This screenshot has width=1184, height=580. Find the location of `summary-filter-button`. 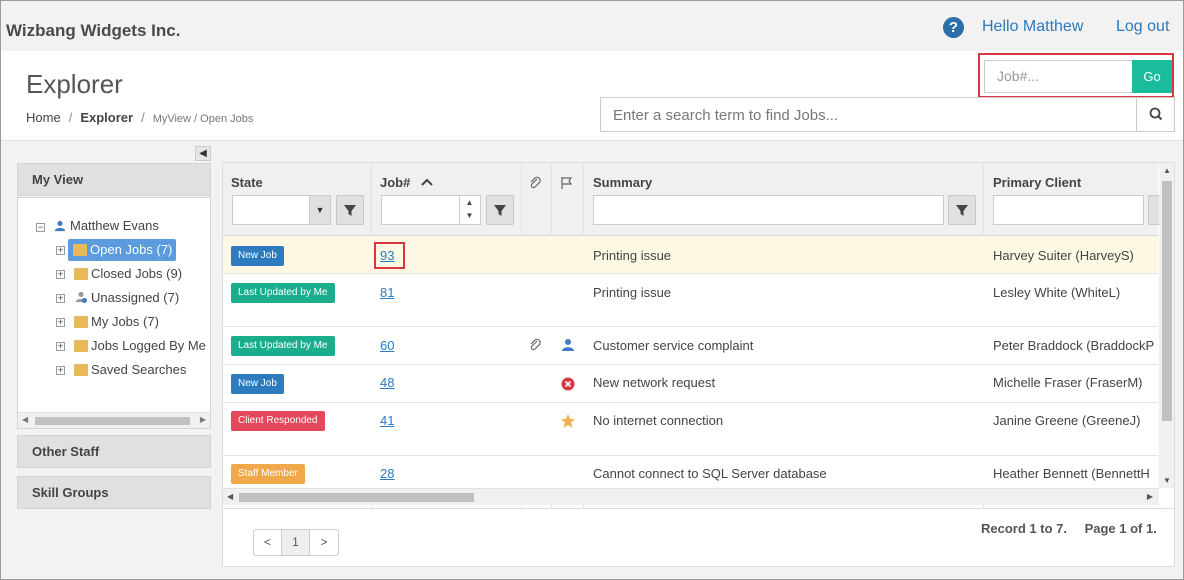

summary-filter-button is located at coordinates (962, 210).